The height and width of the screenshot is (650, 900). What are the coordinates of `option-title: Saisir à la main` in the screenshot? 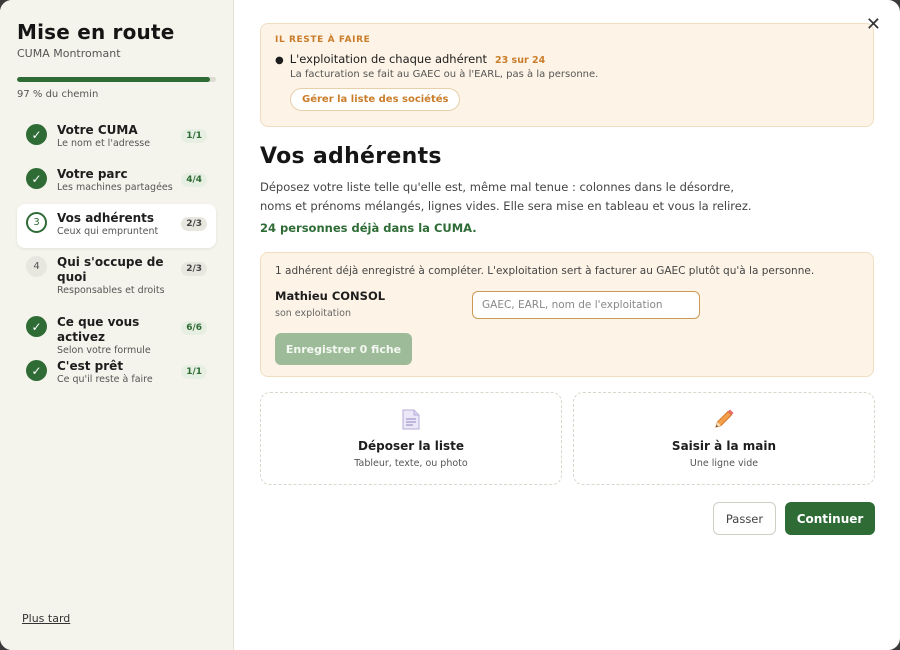 It's located at (724, 446).